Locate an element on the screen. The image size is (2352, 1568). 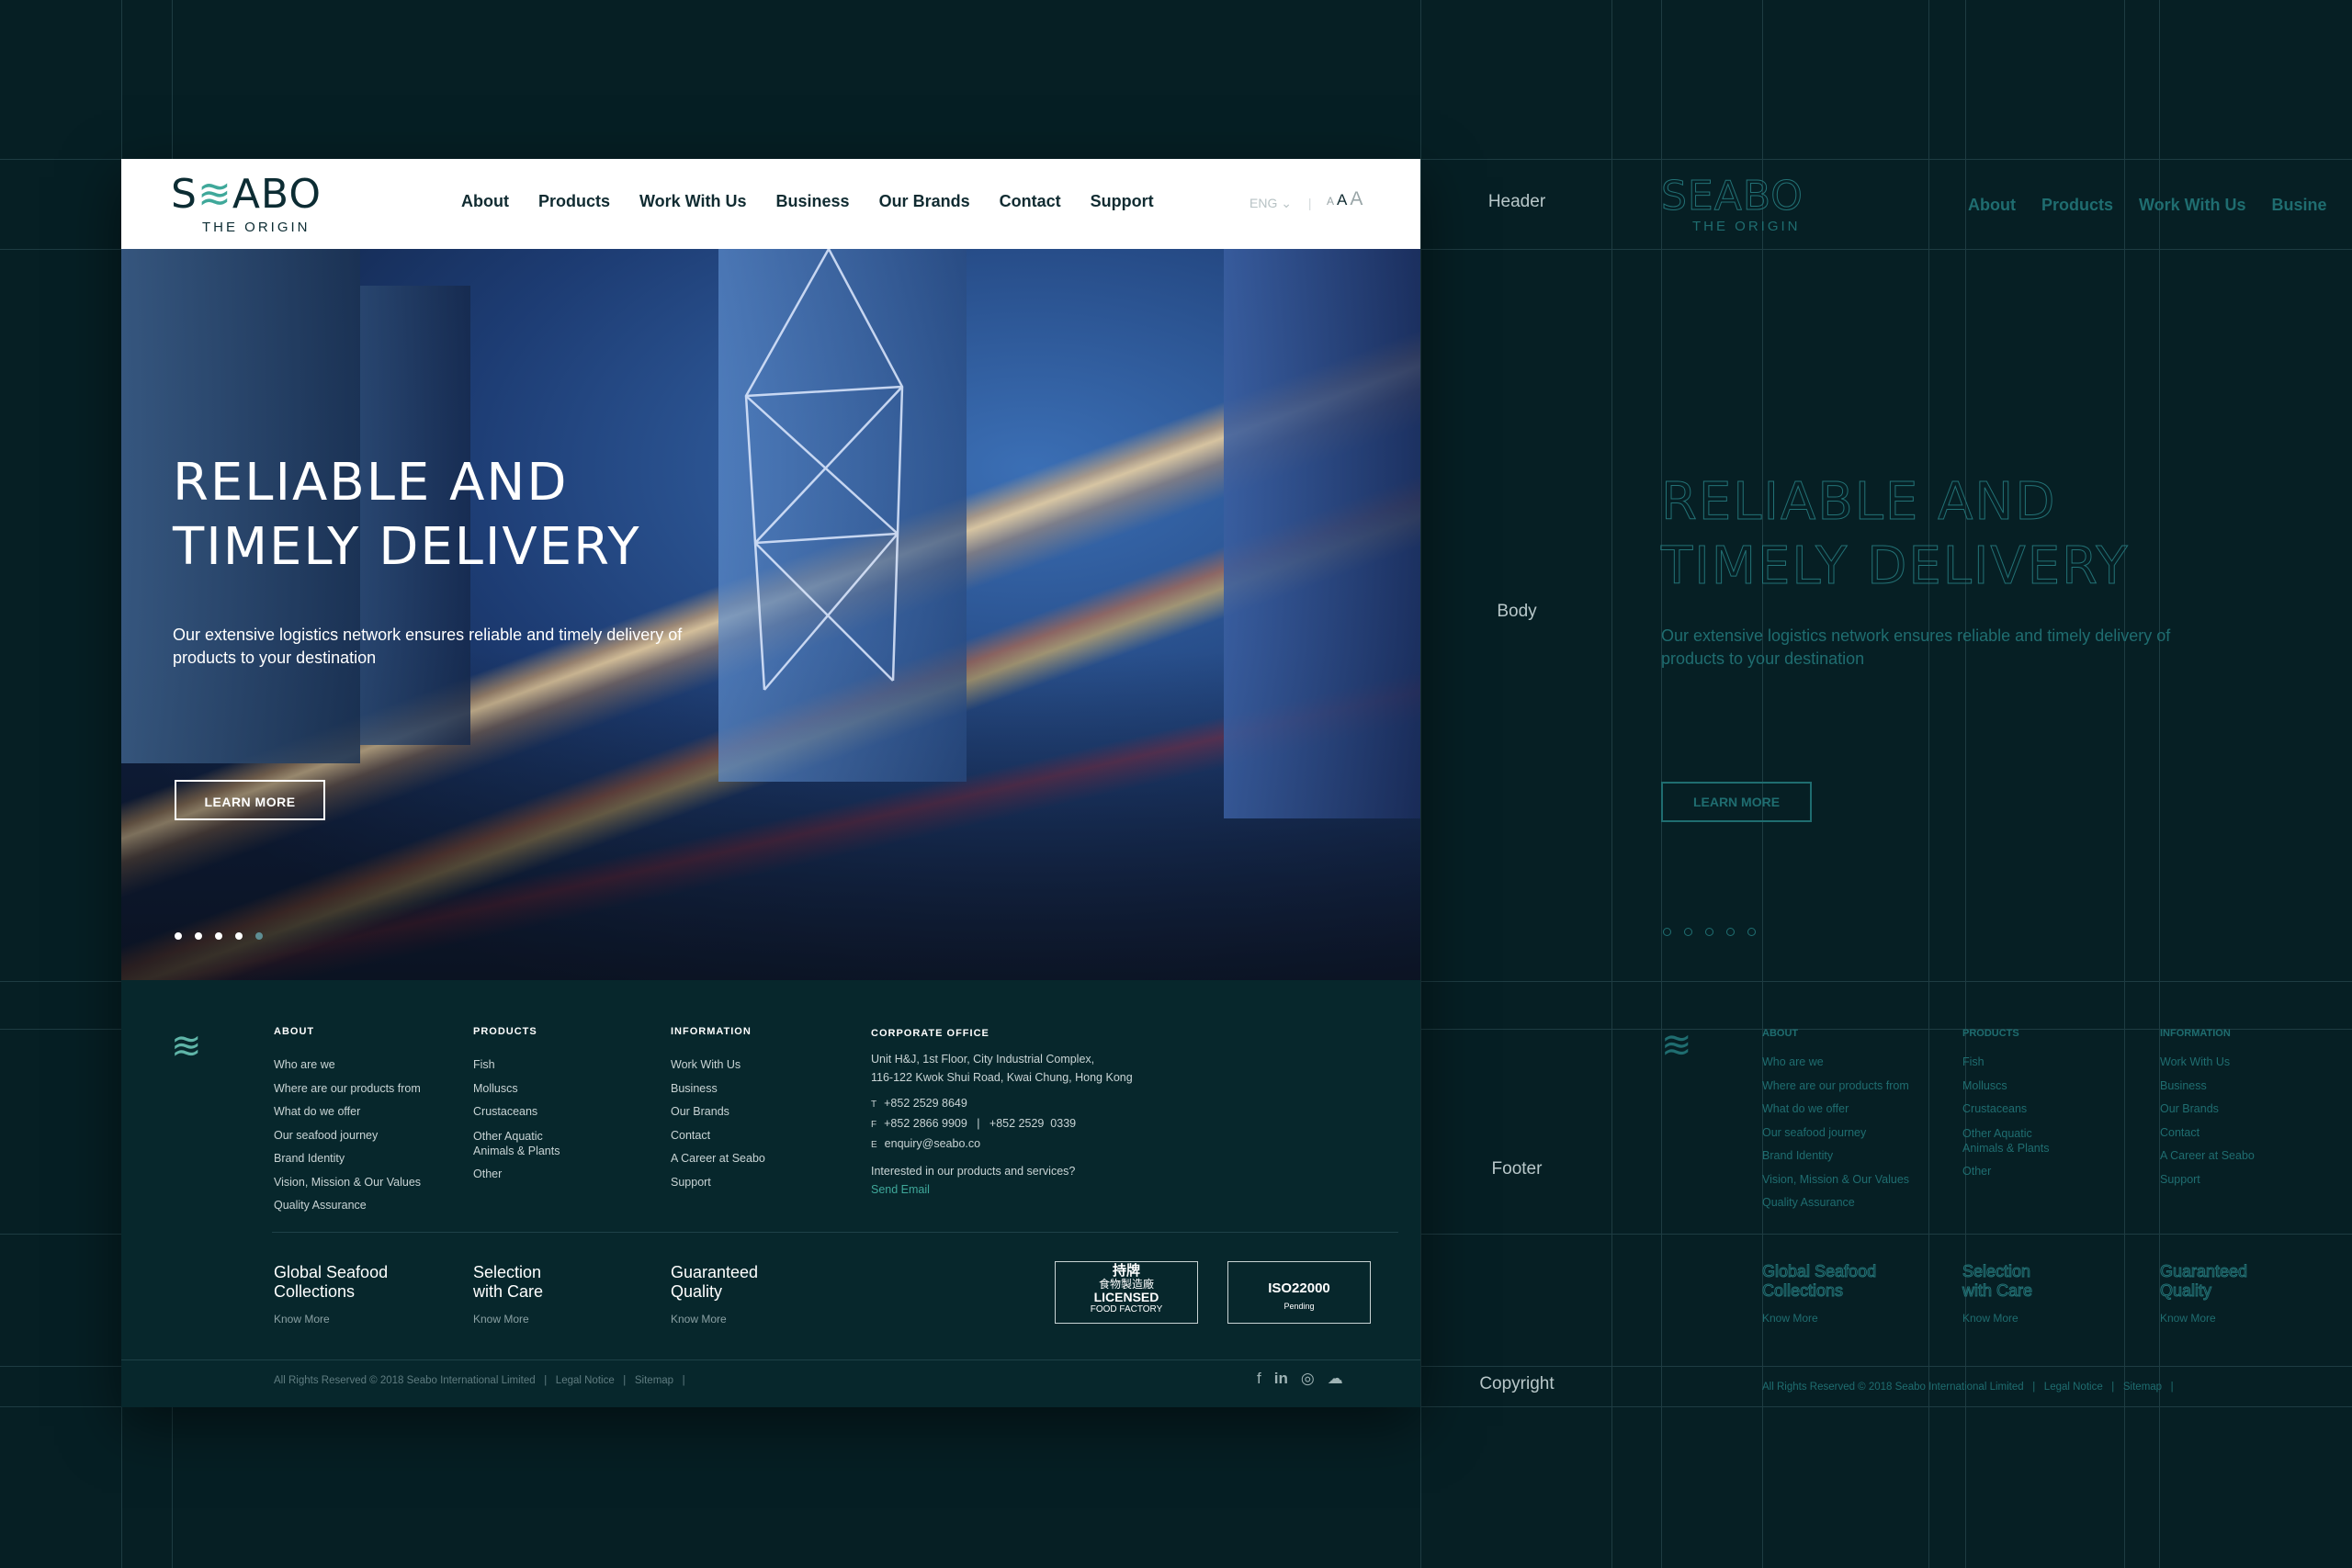
footer-link: Fish is located at coordinates (523, 1065).